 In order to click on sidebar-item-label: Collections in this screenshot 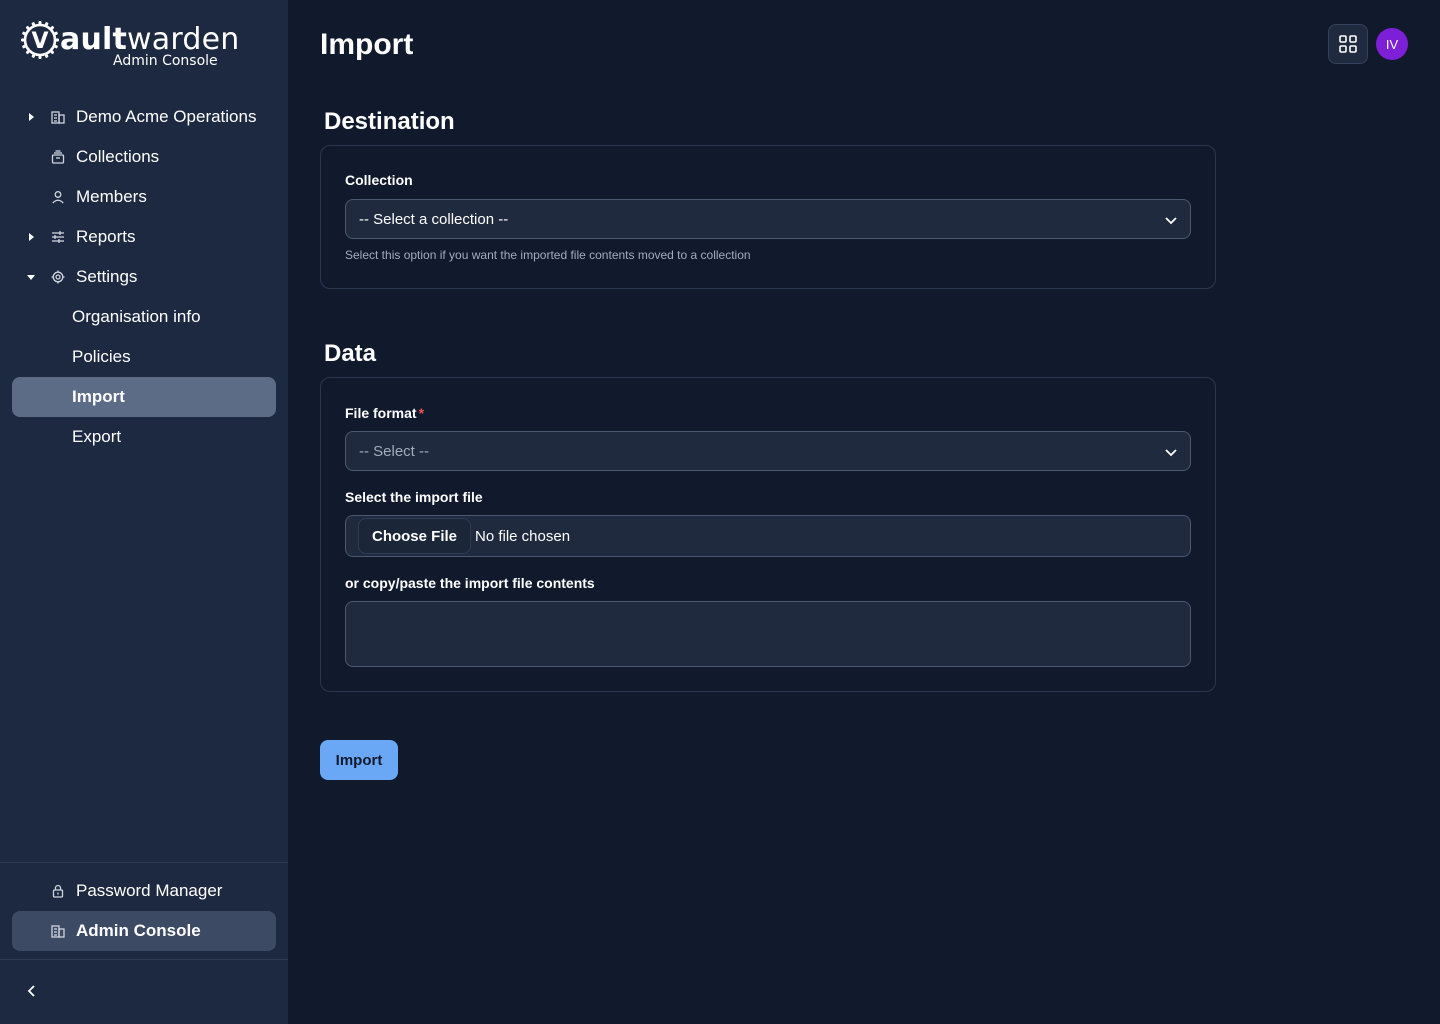, I will do `click(118, 156)`.